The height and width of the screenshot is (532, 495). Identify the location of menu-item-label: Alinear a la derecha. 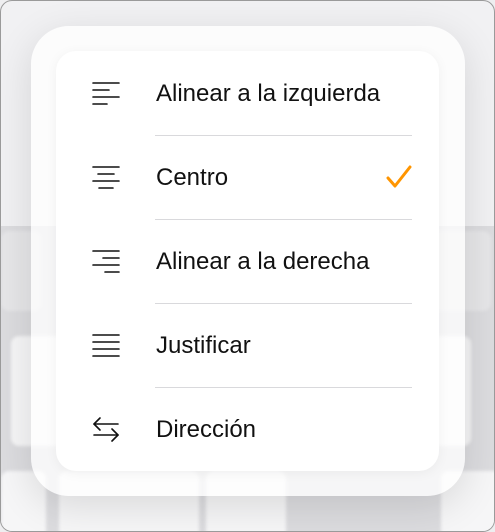
(263, 261).